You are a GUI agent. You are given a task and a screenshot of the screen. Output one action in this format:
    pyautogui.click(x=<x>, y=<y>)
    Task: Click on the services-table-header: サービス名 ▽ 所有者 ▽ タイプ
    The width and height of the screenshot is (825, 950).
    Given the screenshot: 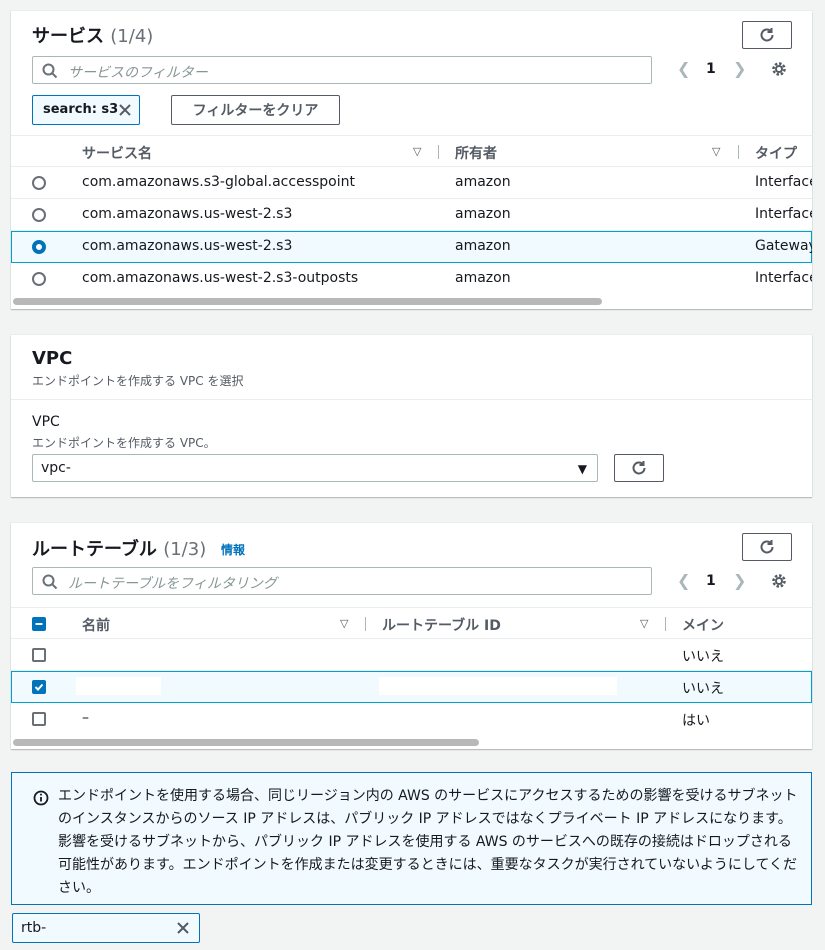 What is the action you would take?
    pyautogui.click(x=411, y=151)
    